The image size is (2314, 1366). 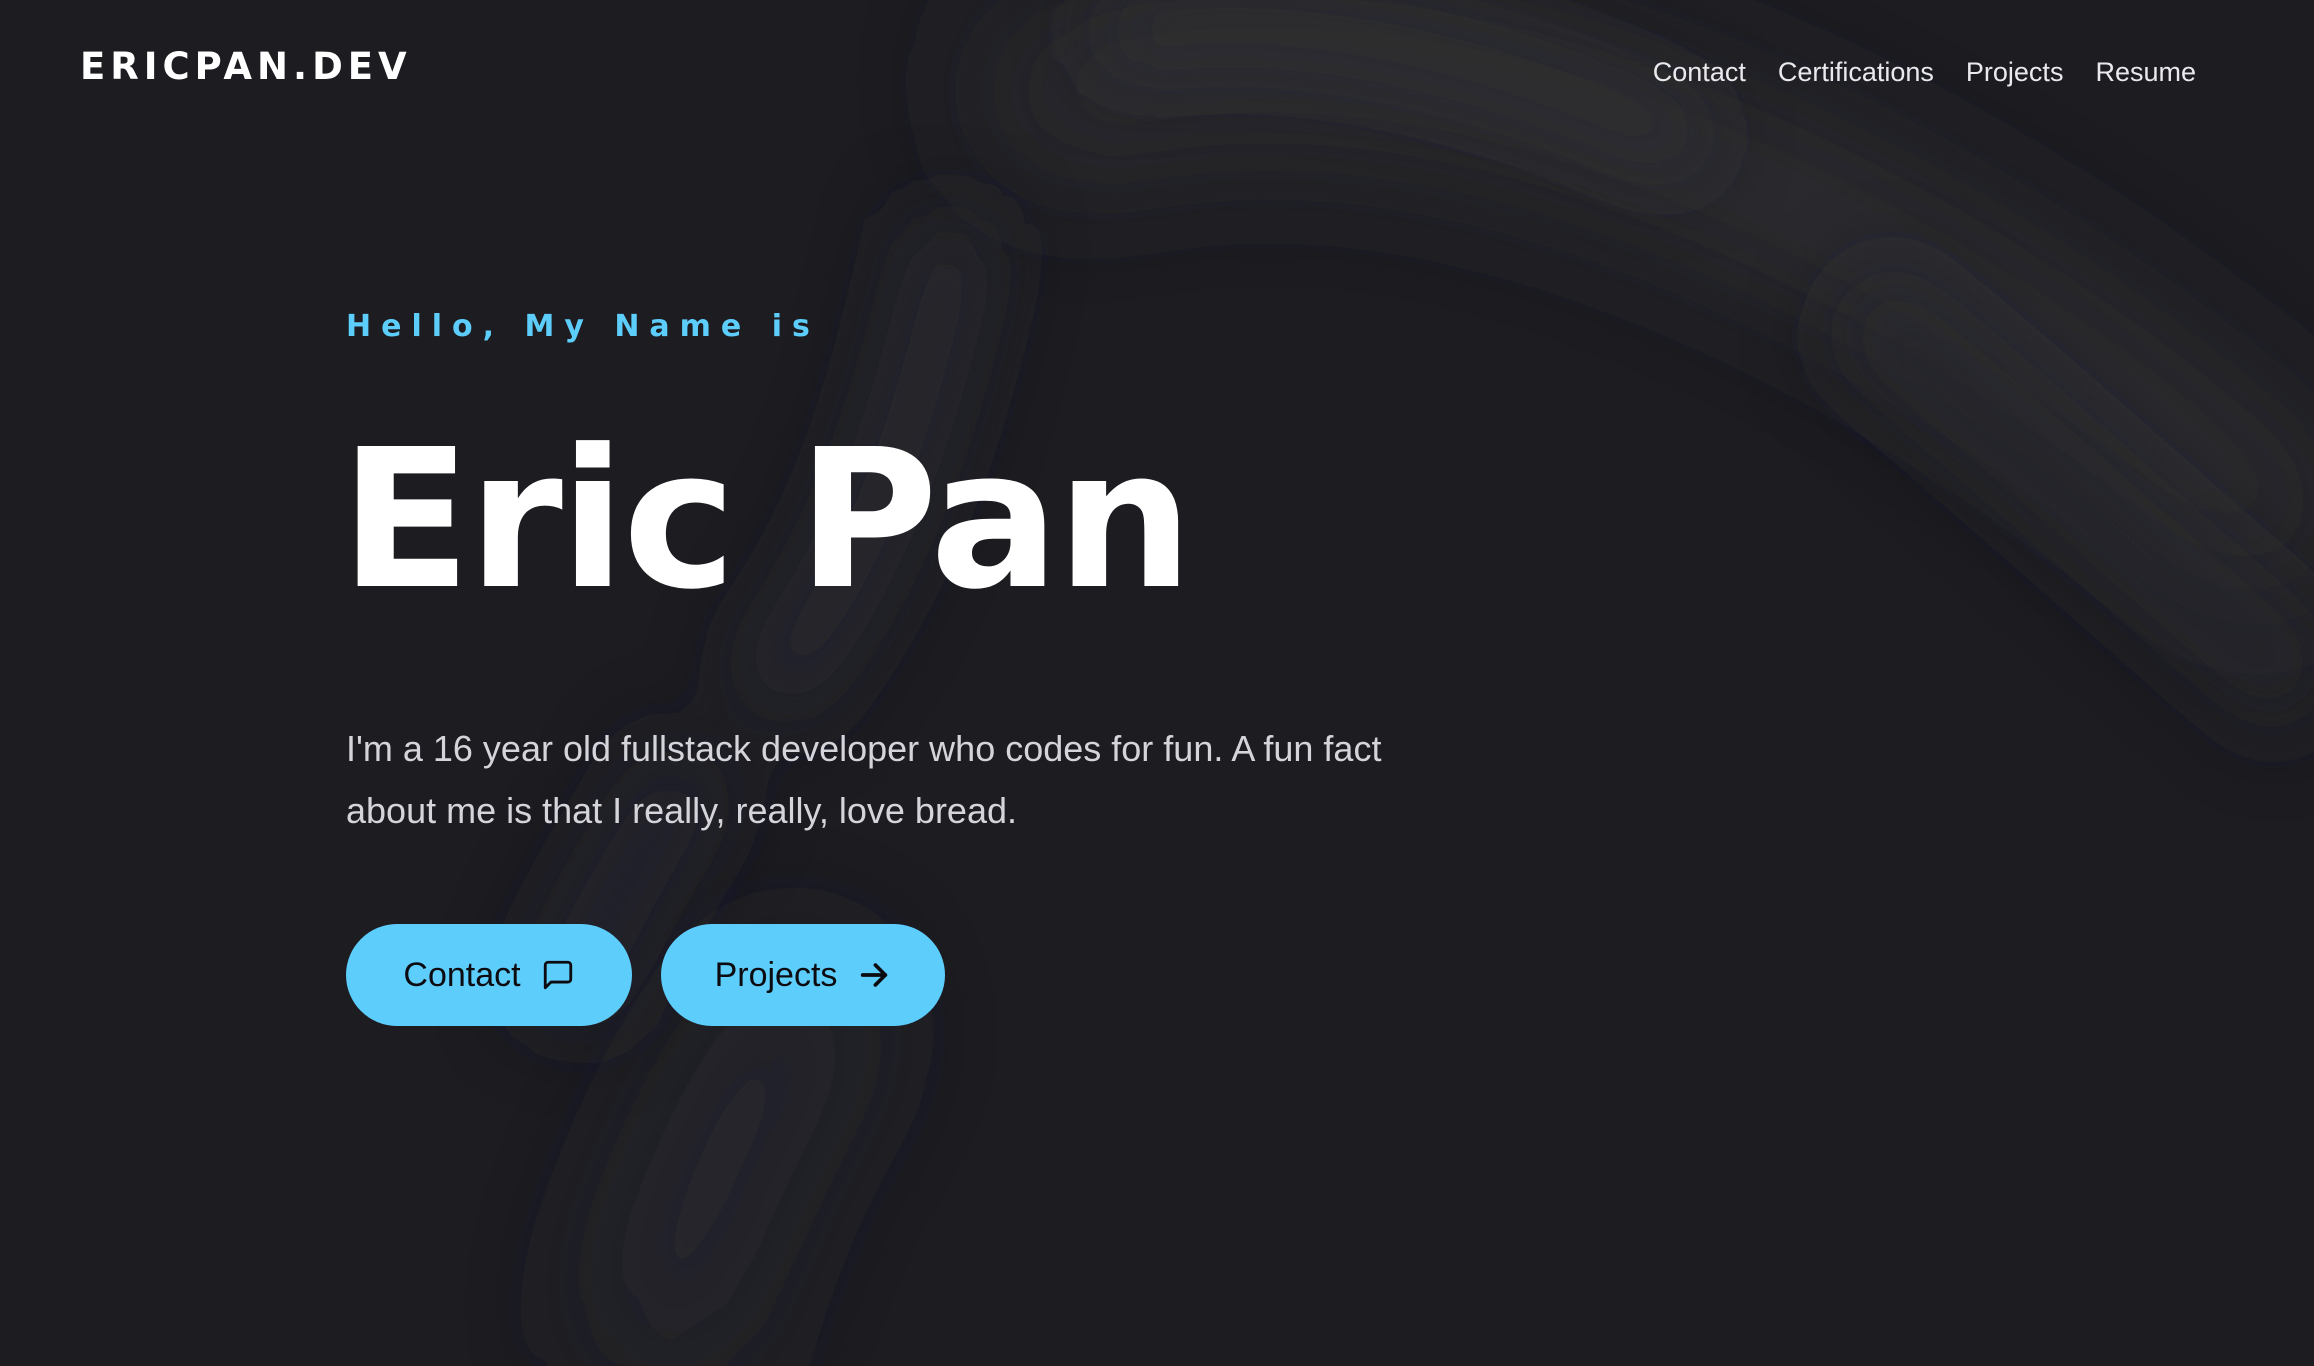 I want to click on nav-link-projects: Projects, so click(x=2015, y=72).